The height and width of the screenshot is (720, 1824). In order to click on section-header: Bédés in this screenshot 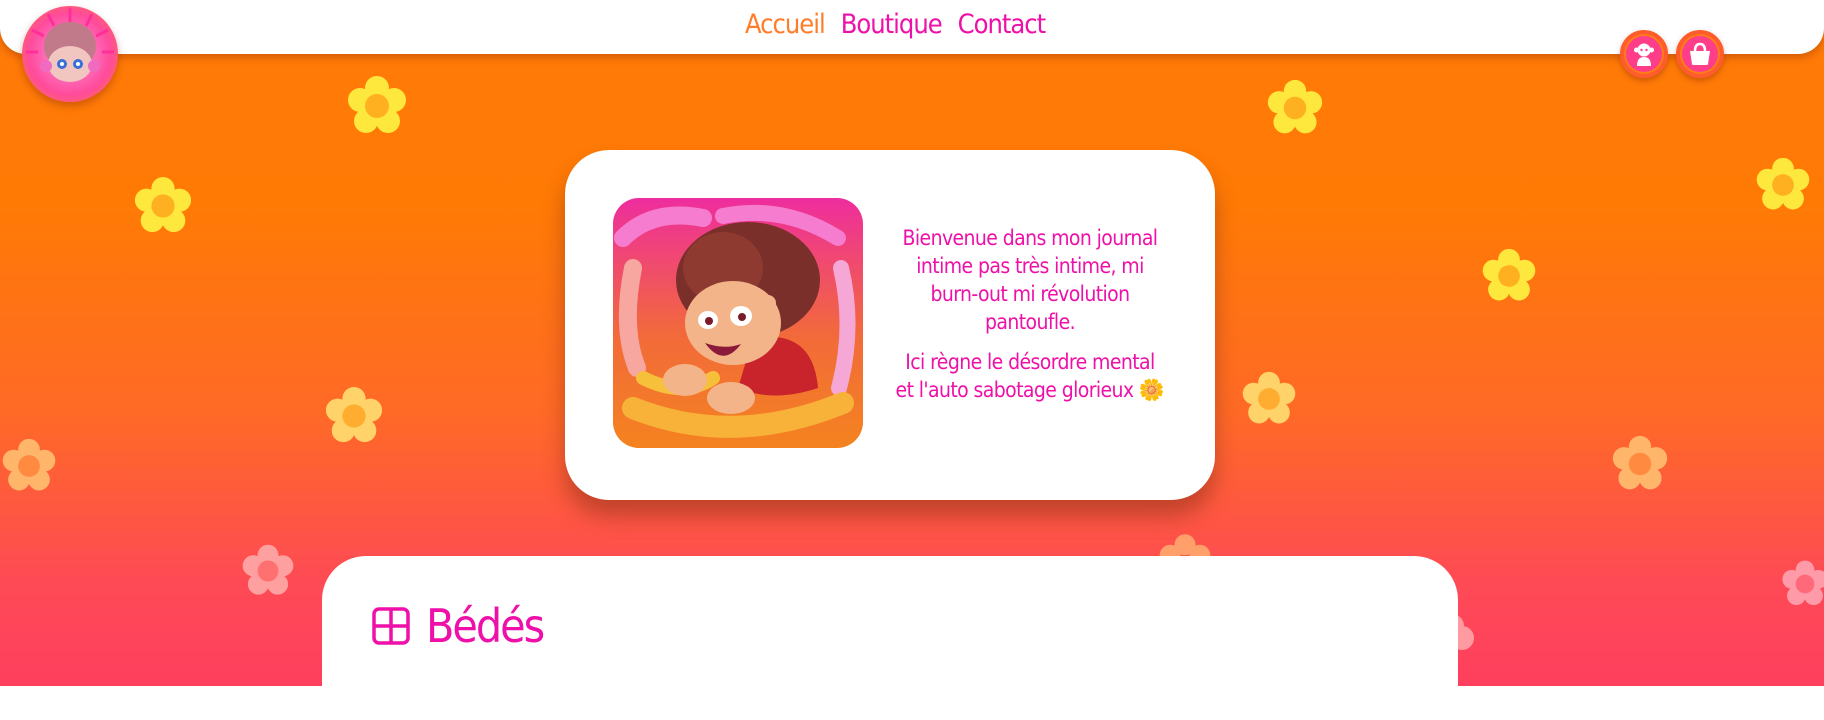, I will do `click(458, 626)`.